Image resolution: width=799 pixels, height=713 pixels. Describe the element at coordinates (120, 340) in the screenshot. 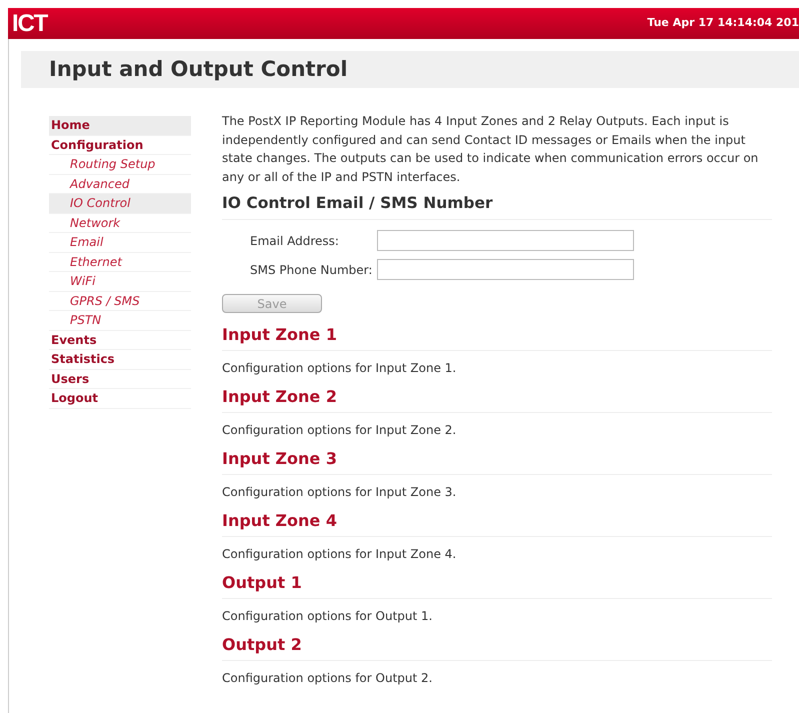

I see `sidebar-item: Events` at that location.